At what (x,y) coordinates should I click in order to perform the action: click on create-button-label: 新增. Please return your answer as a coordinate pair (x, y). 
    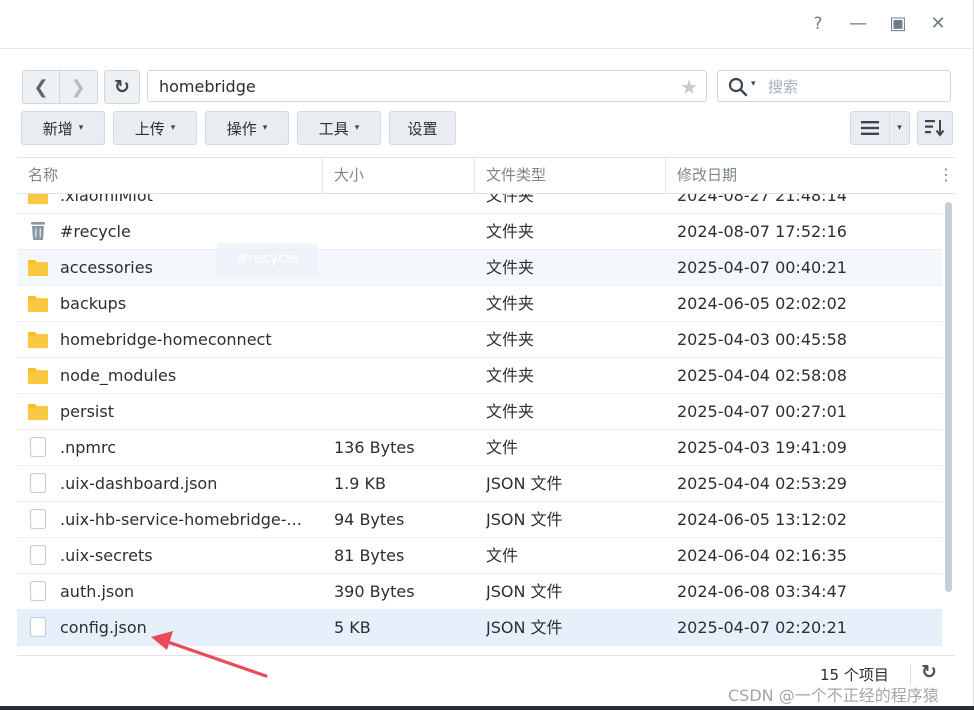
    Looking at the image, I should click on (57, 128).